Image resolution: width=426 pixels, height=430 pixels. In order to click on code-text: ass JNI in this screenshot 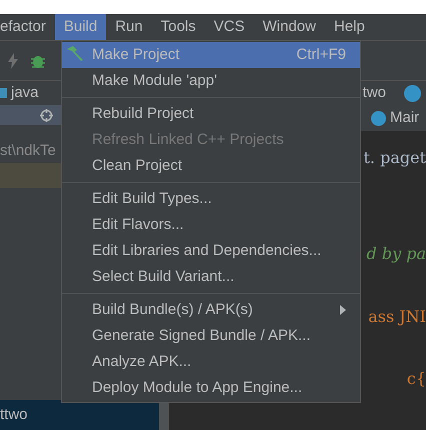, I will do `click(397, 317)`.